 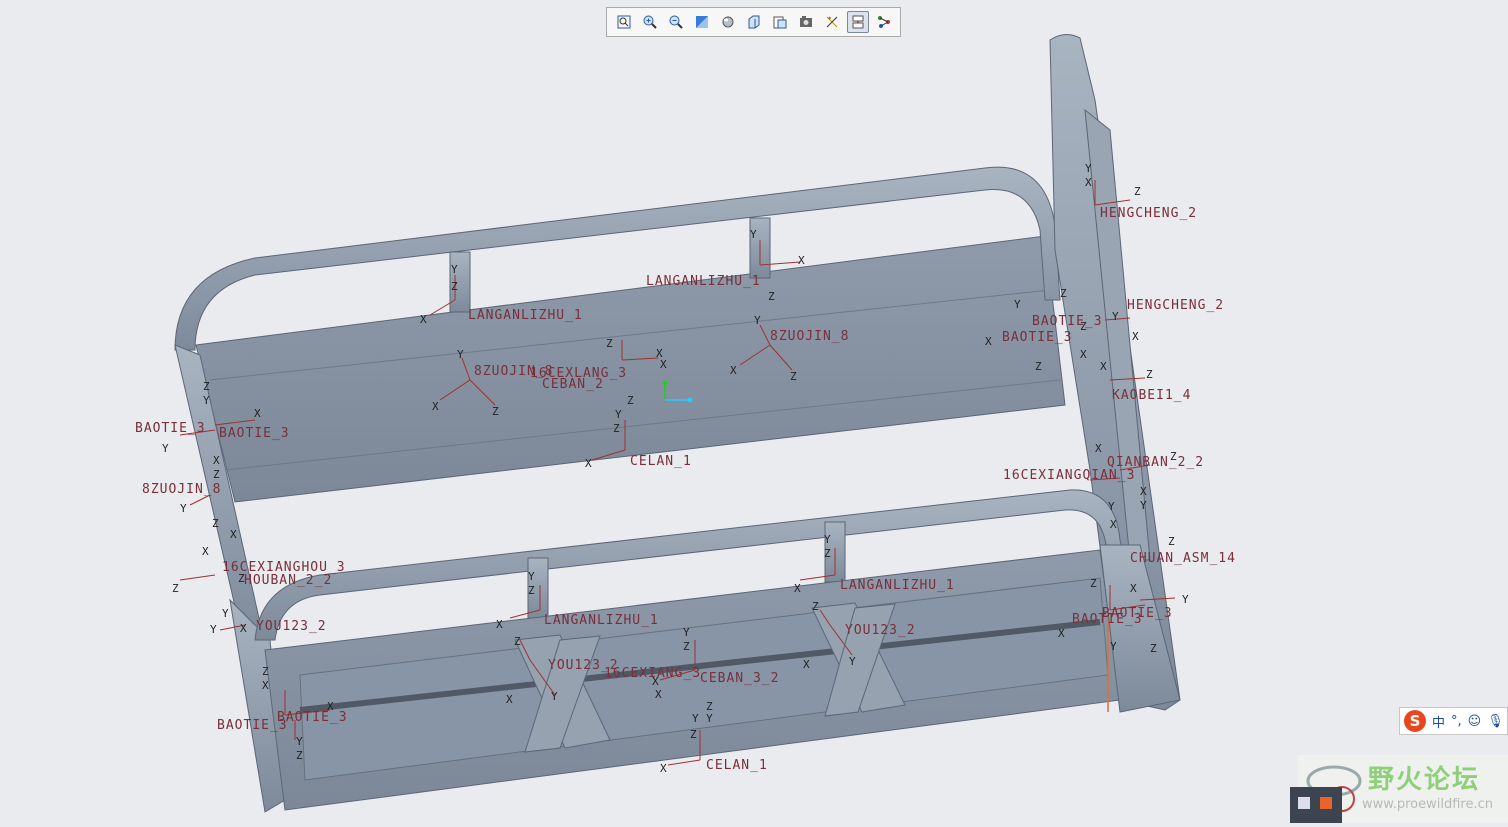 What do you see at coordinates (170, 428) in the screenshot?
I see `label-baotie-l1: BAOTIE_3` at bounding box center [170, 428].